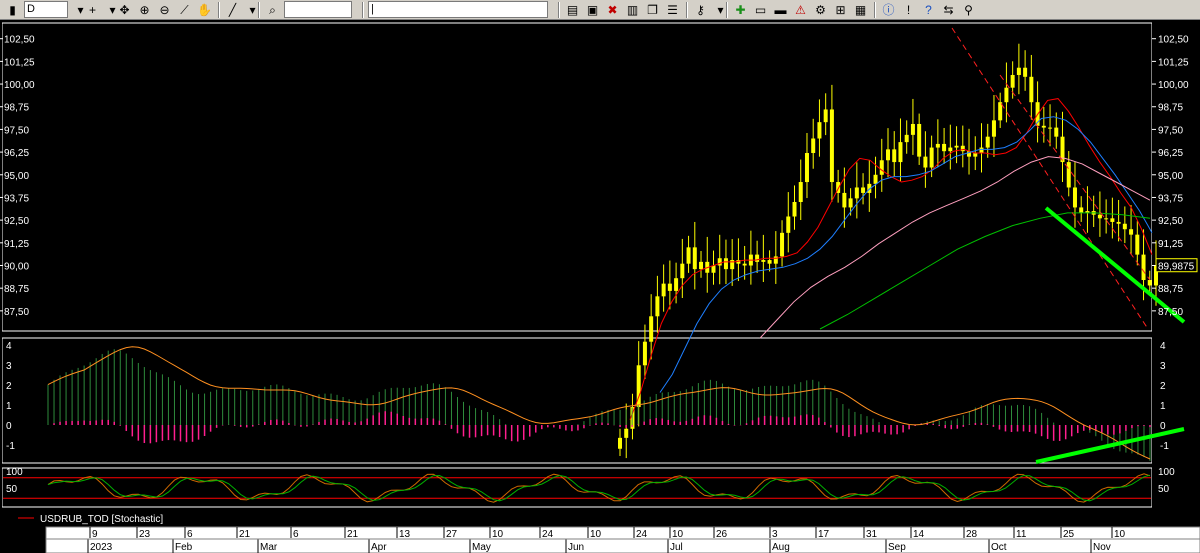 This screenshot has width=1200, height=553. Describe the element at coordinates (9, 426) in the screenshot. I see `macd-label-left: 0` at that location.